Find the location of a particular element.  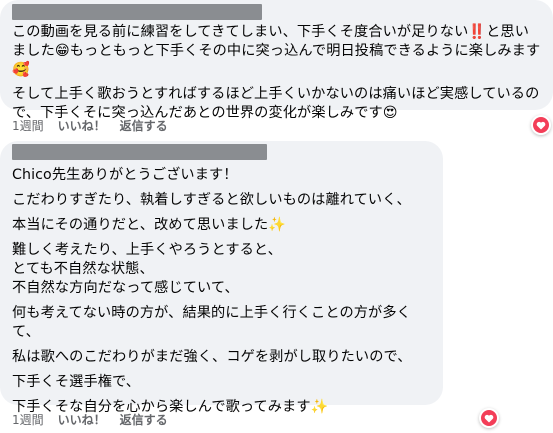

comment-paragraph: 本当にその通りだと、改めて思いました✨ is located at coordinates (149, 225).